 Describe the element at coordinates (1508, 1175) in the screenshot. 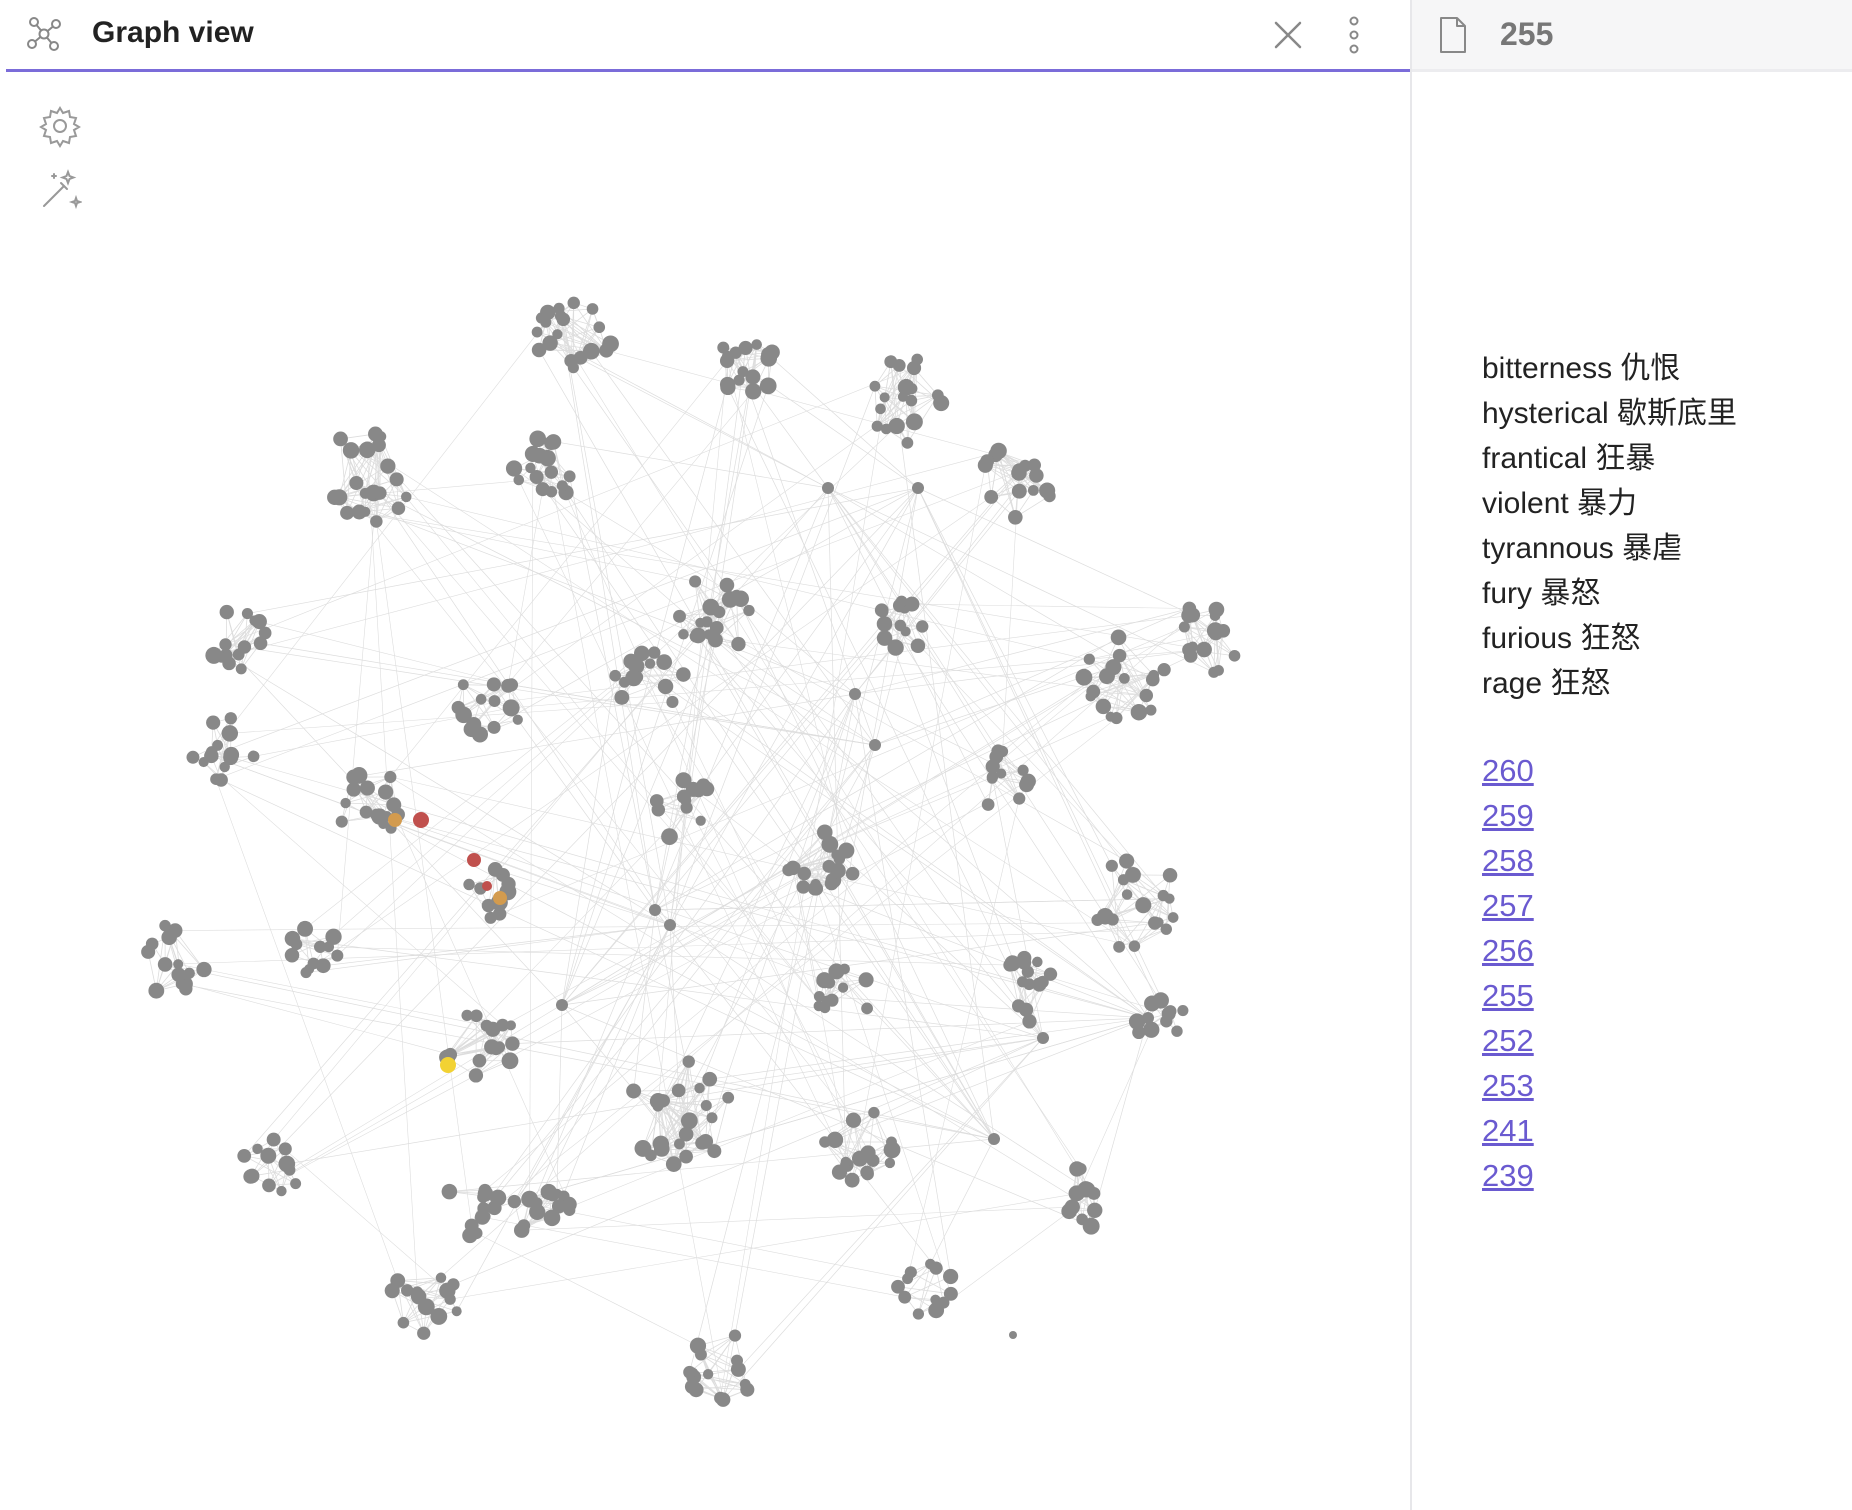

I see `note-link-239: 239` at that location.